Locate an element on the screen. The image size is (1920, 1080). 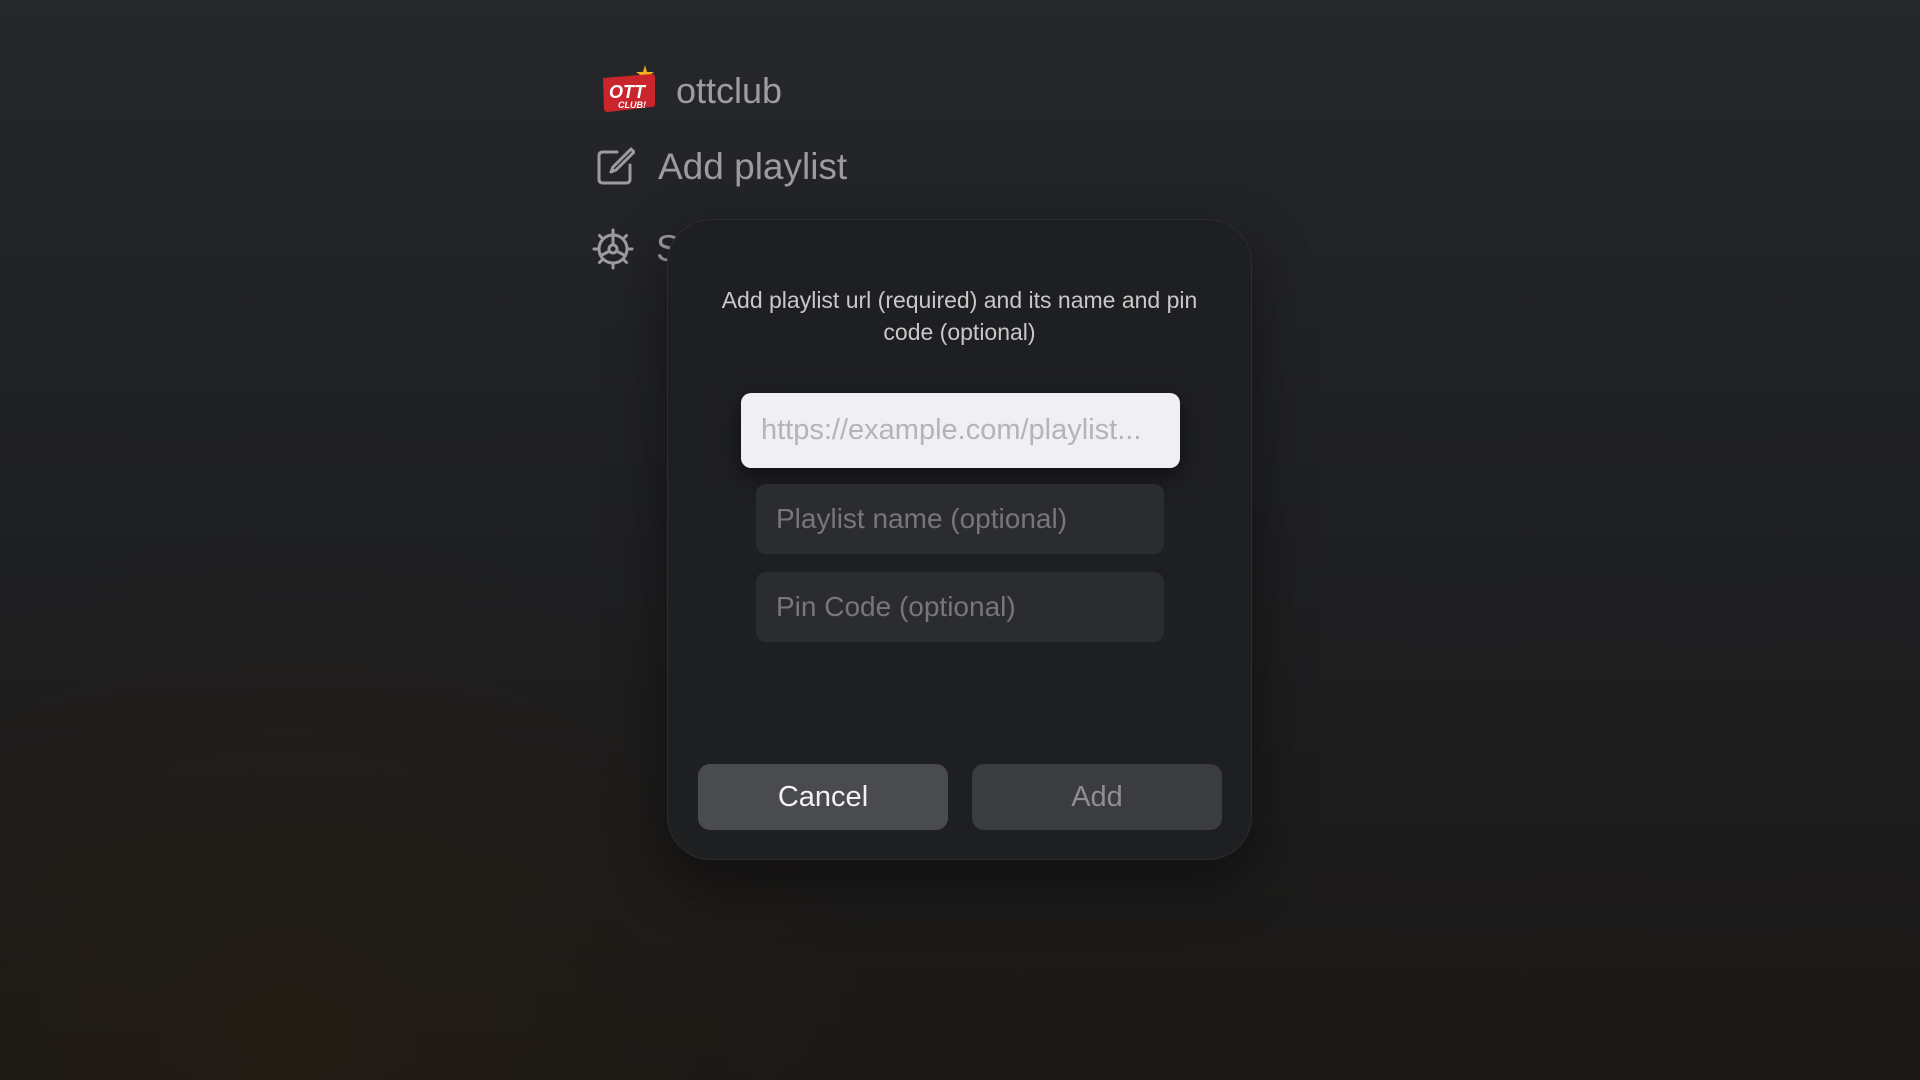
svg-text: CLUB! is located at coordinates (632, 105).